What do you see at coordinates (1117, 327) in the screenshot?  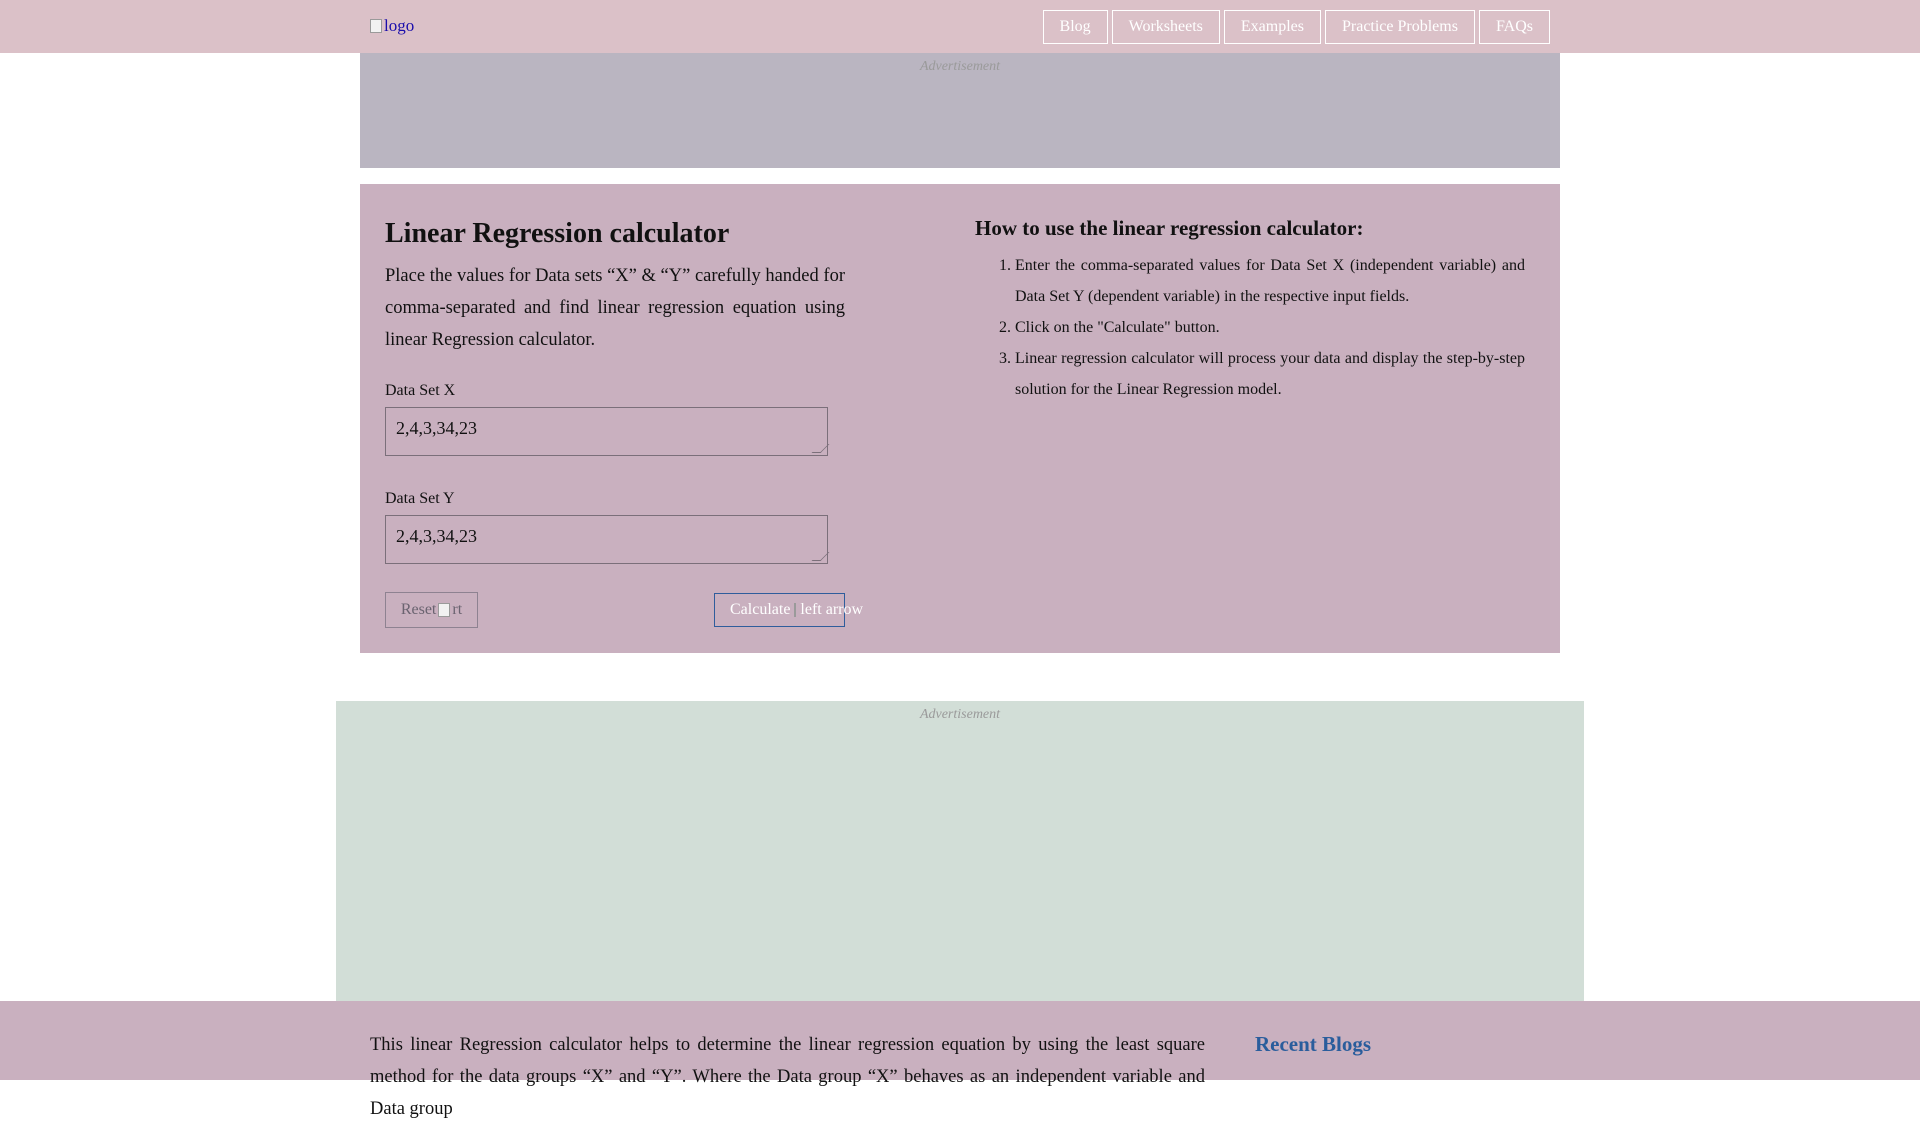 I see `howto-step-text: Click on the "Calculate" button.` at bounding box center [1117, 327].